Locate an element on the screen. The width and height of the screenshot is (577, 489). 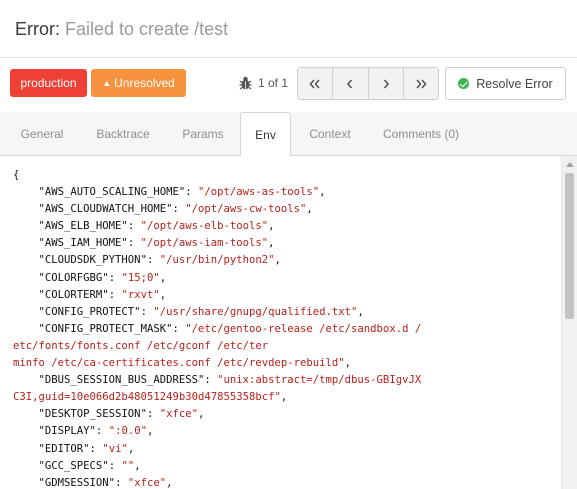
page-title: Error: Failed to create /test is located at coordinates (121, 29).